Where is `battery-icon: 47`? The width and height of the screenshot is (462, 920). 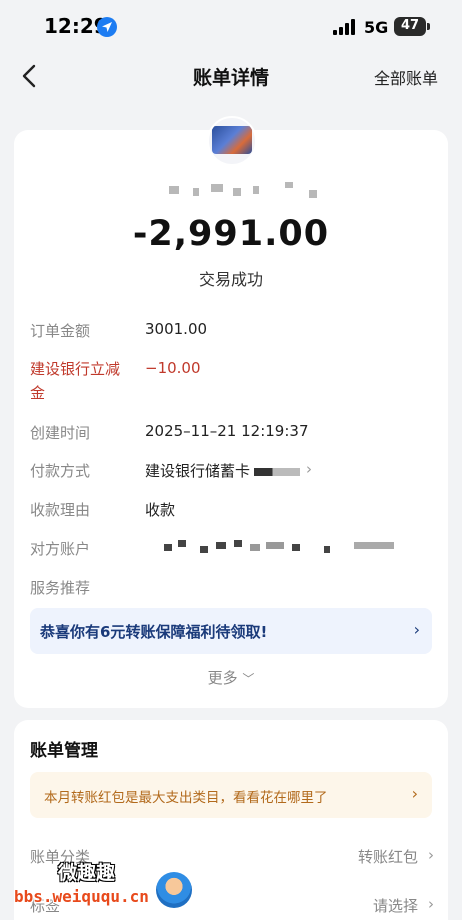 battery-icon: 47 is located at coordinates (410, 26).